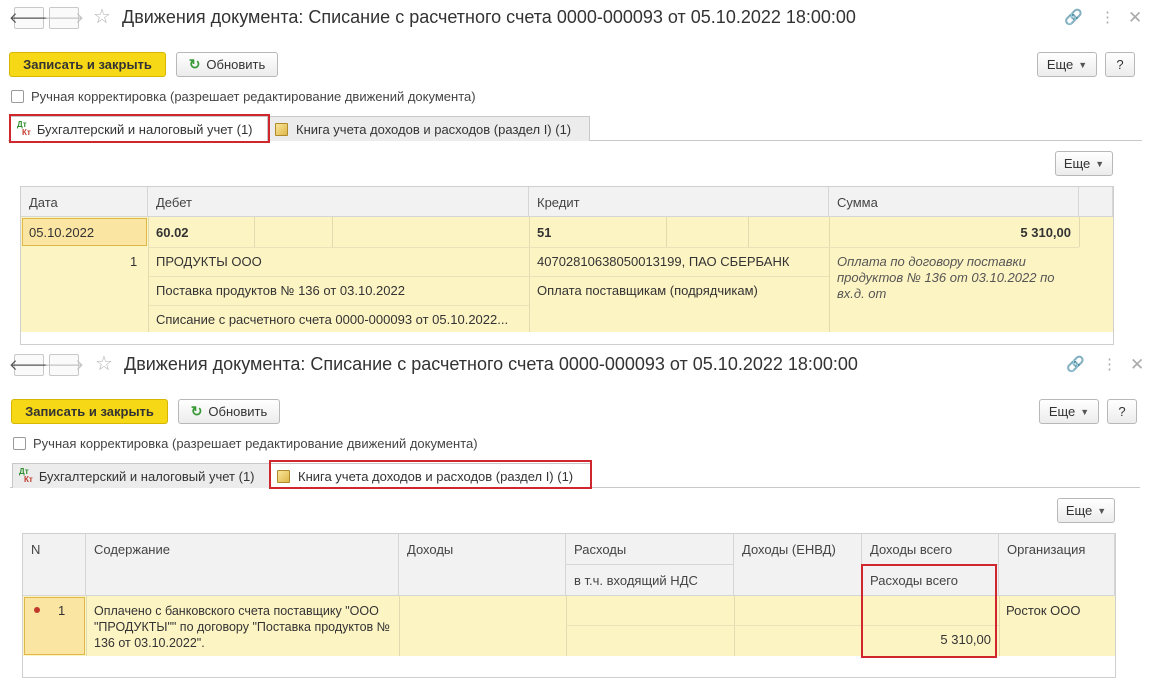 The width and height of the screenshot is (1150, 678). Describe the element at coordinates (930, 580) in the screenshot. I see `col-header-expenses-total: Расходы всего` at that location.